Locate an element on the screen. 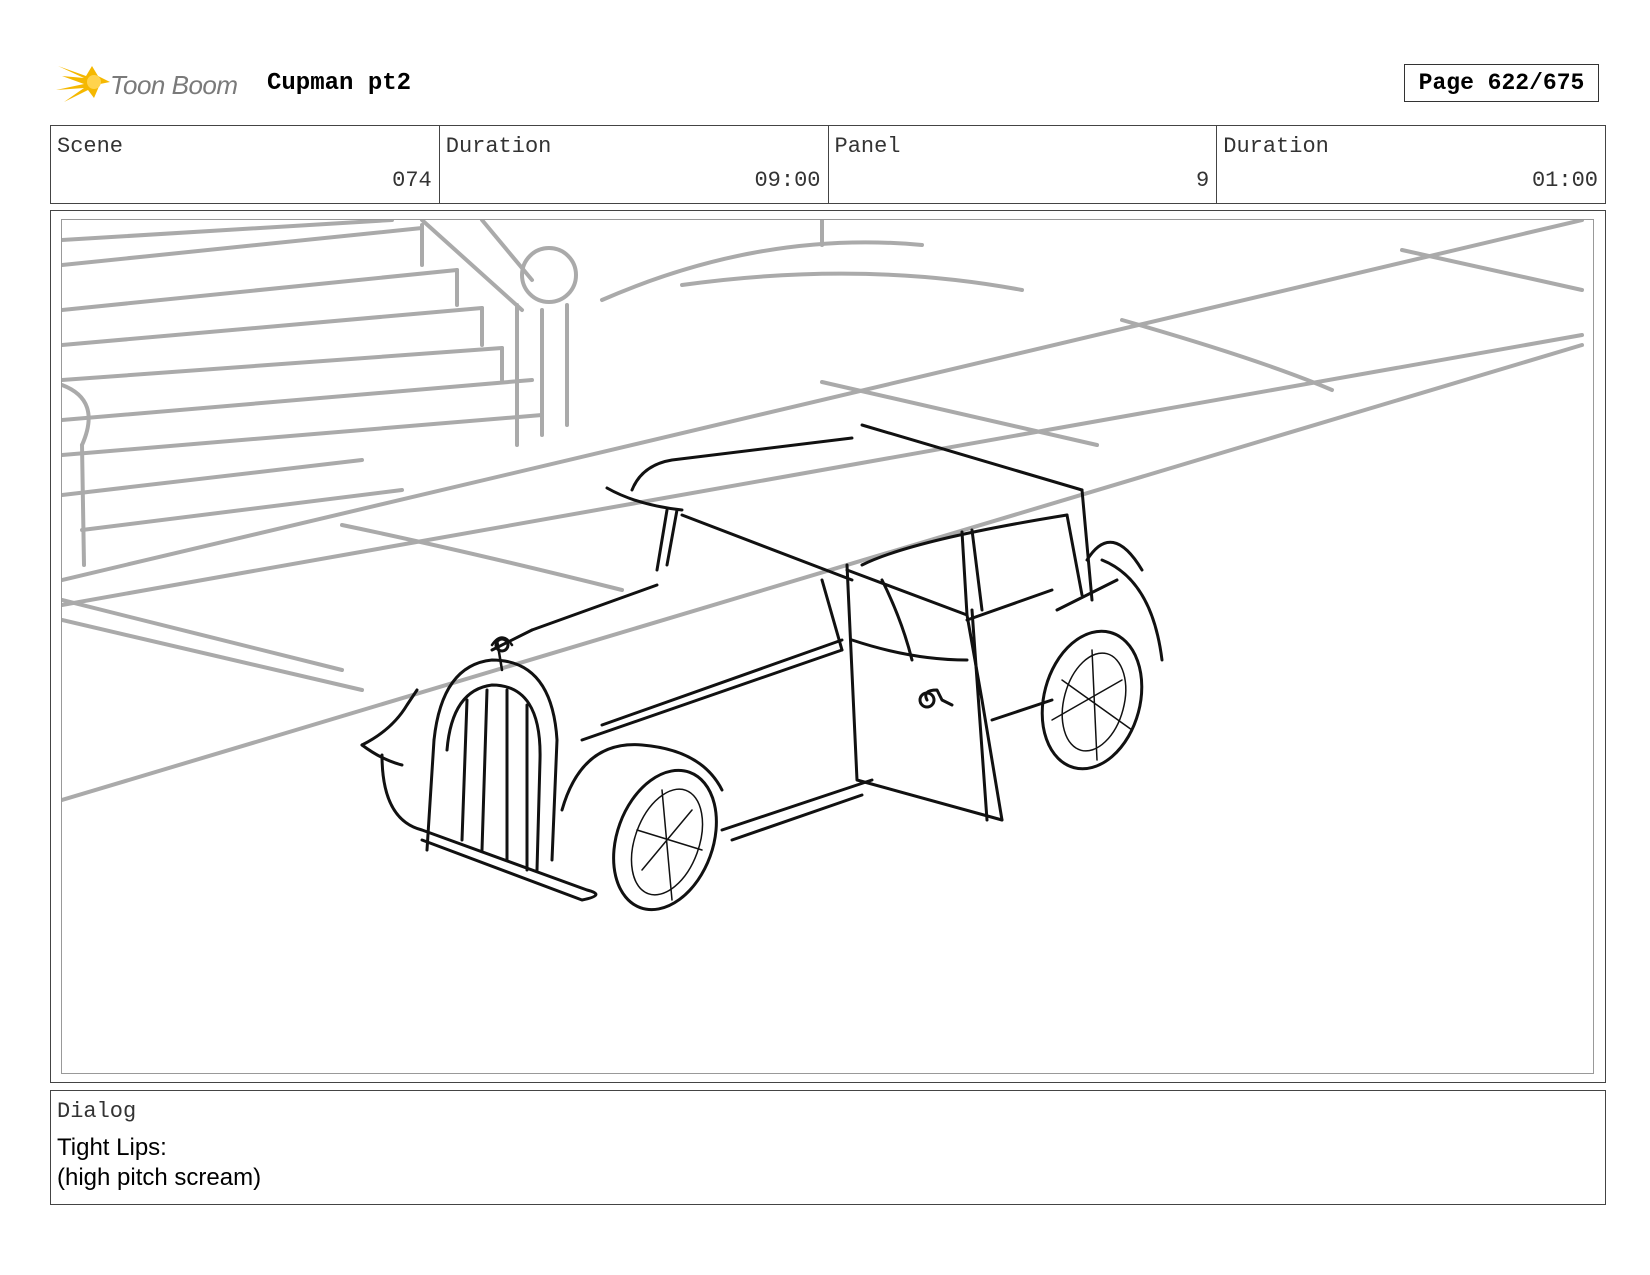 The width and height of the screenshot is (1650, 1275). starburst-icon is located at coordinates (83, 84).